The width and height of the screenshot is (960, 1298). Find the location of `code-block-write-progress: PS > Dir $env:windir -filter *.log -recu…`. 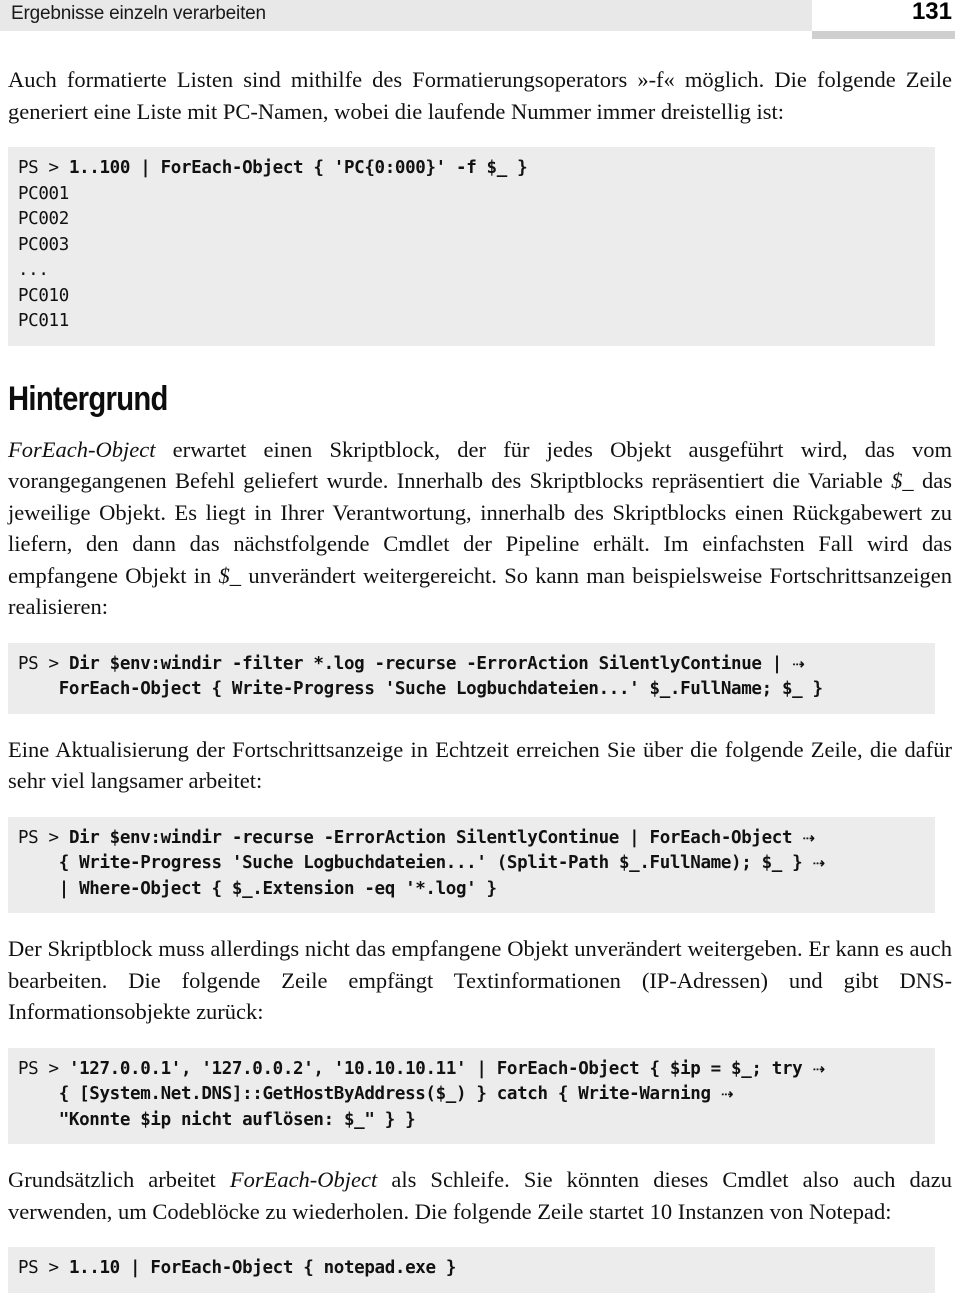

code-block-write-progress: PS > Dir $env:windir -filter *.log -recu… is located at coordinates (471, 678).